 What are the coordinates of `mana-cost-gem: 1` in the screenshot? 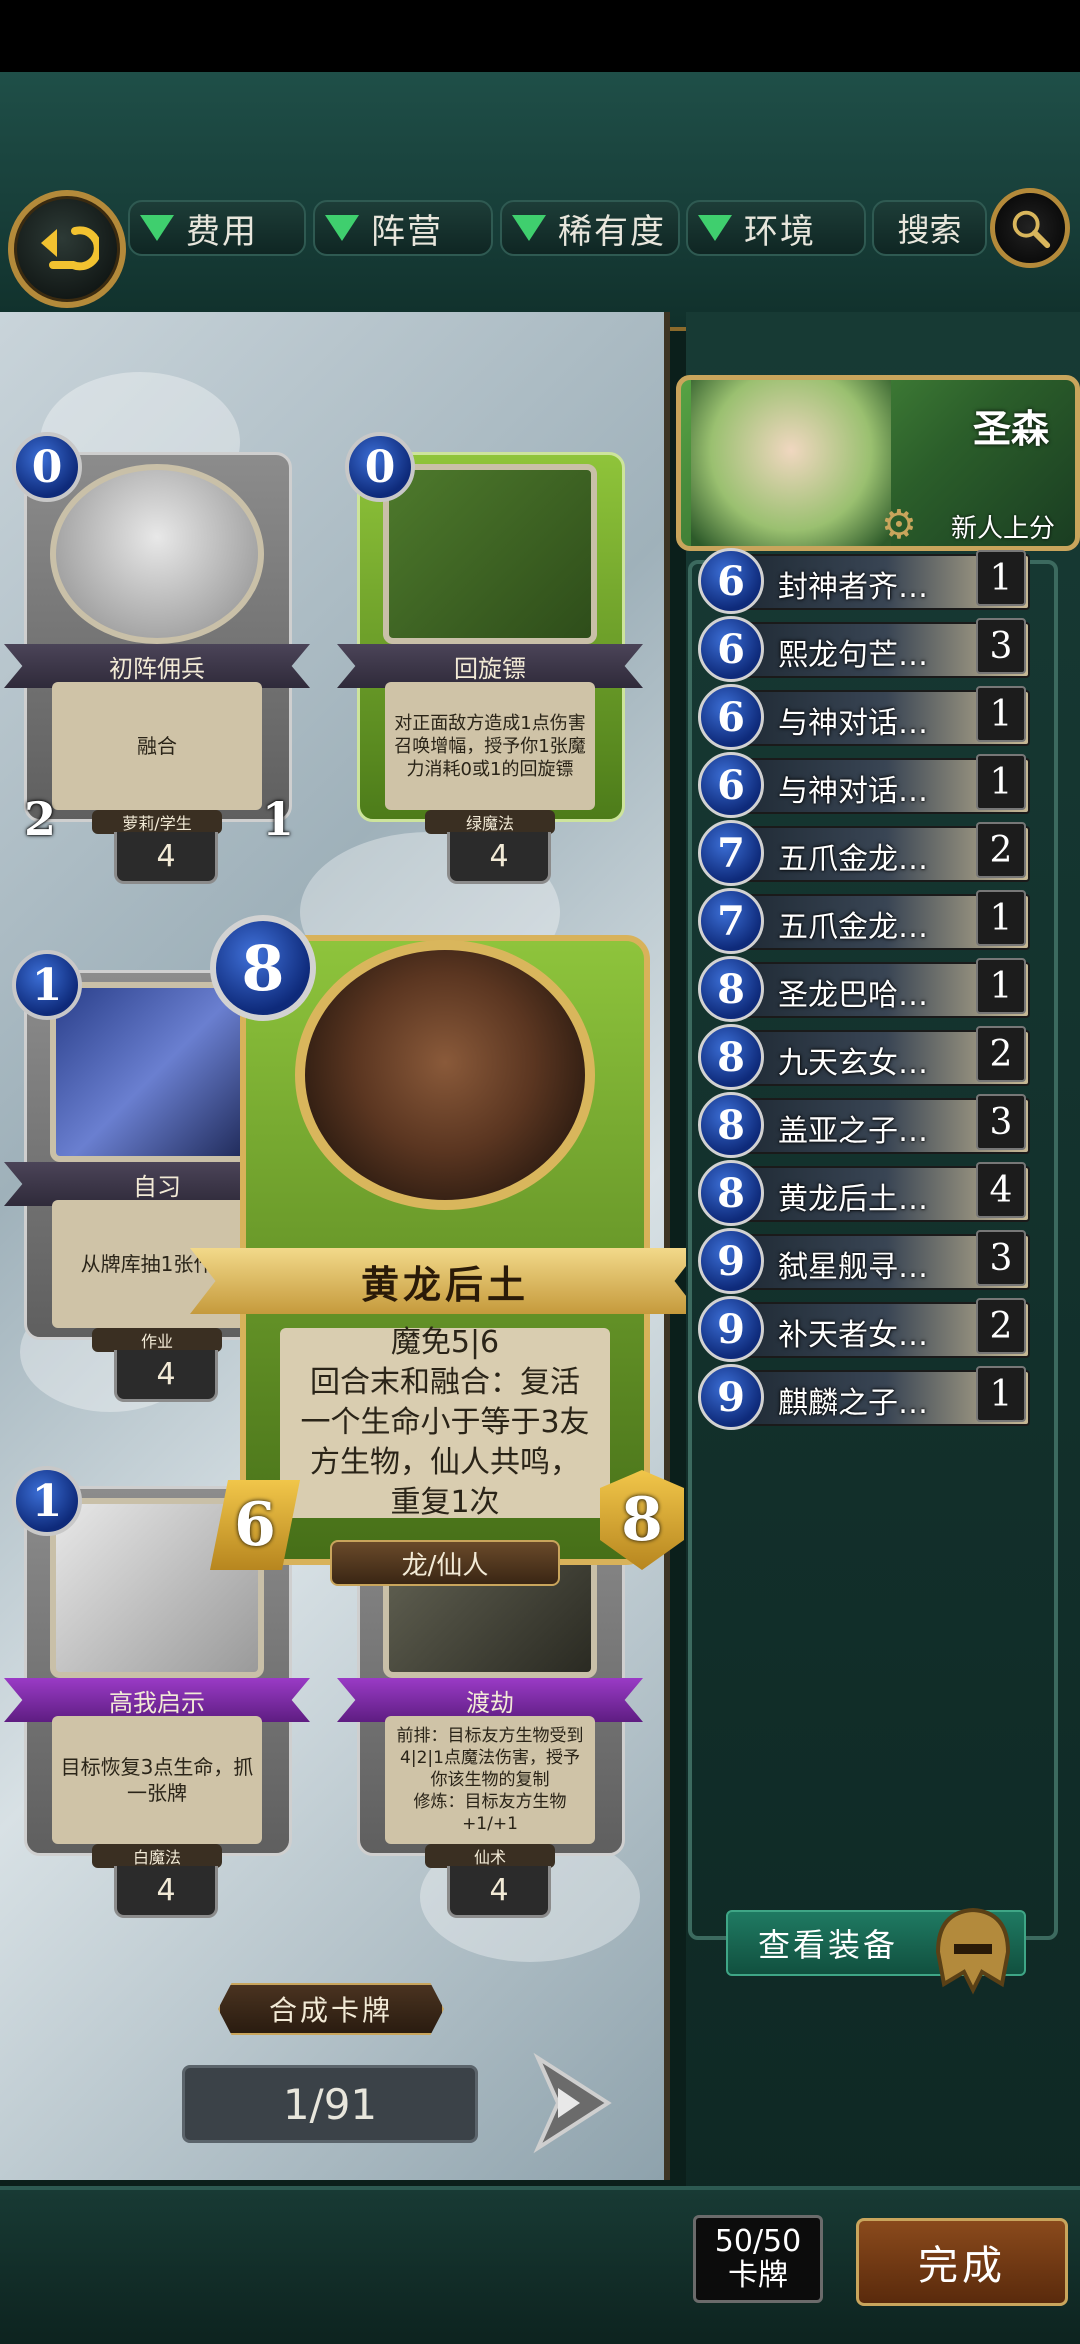 It's located at (47, 1501).